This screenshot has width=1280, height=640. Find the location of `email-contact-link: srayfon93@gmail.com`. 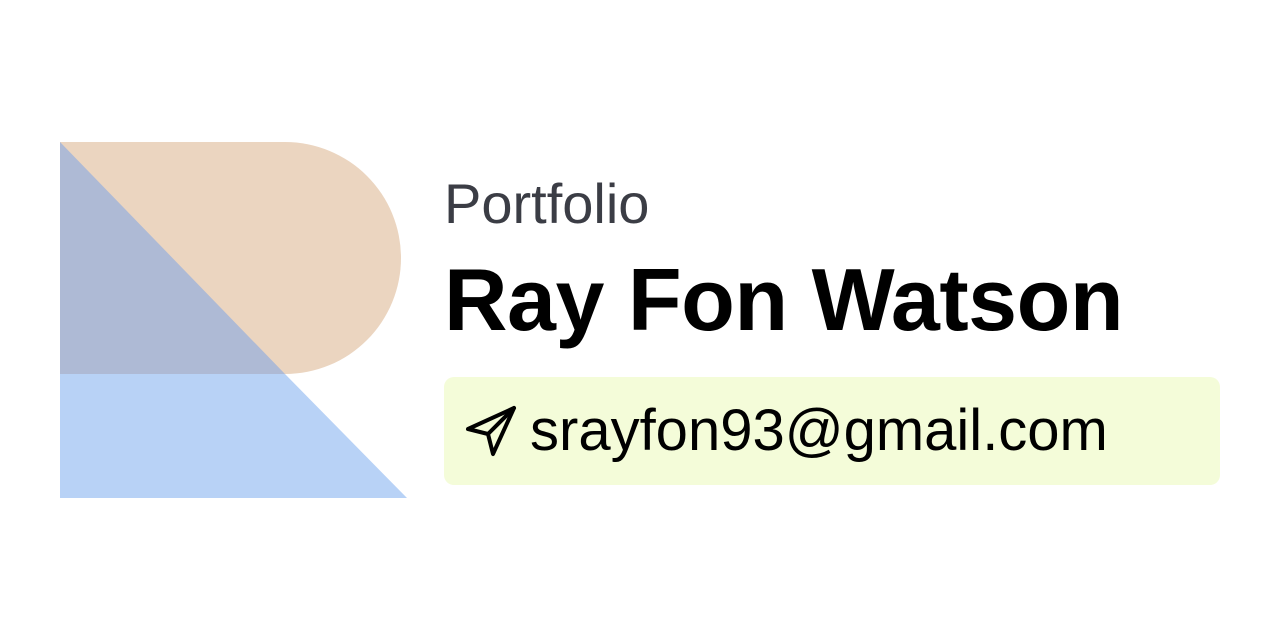

email-contact-link: srayfon93@gmail.com is located at coordinates (832, 431).